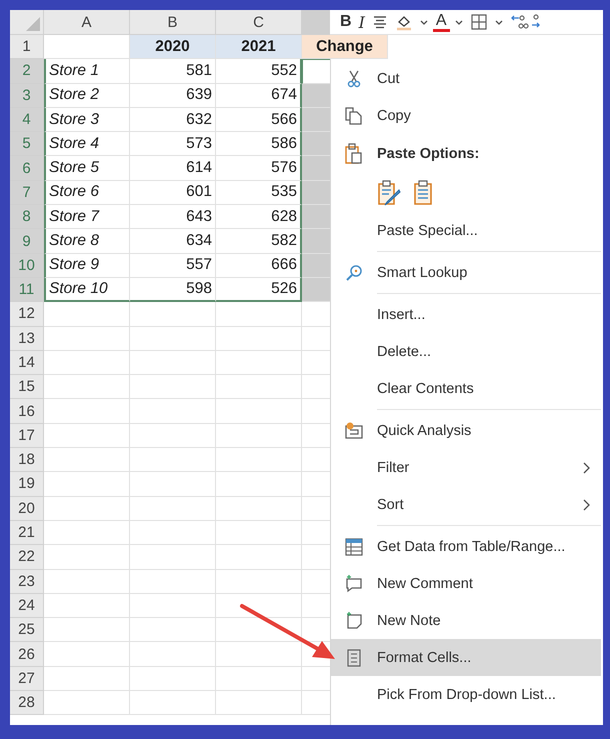 The width and height of the screenshot is (610, 739). I want to click on table-cell: Store 5, so click(87, 168).